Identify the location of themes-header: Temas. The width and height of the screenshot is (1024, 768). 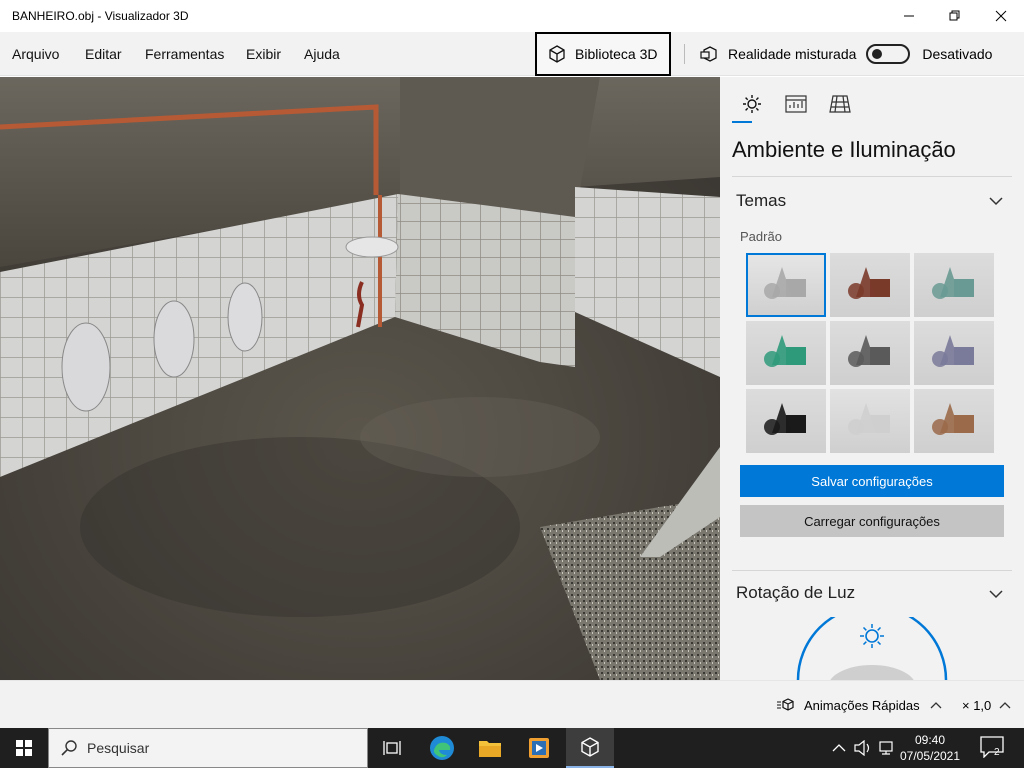
(761, 201).